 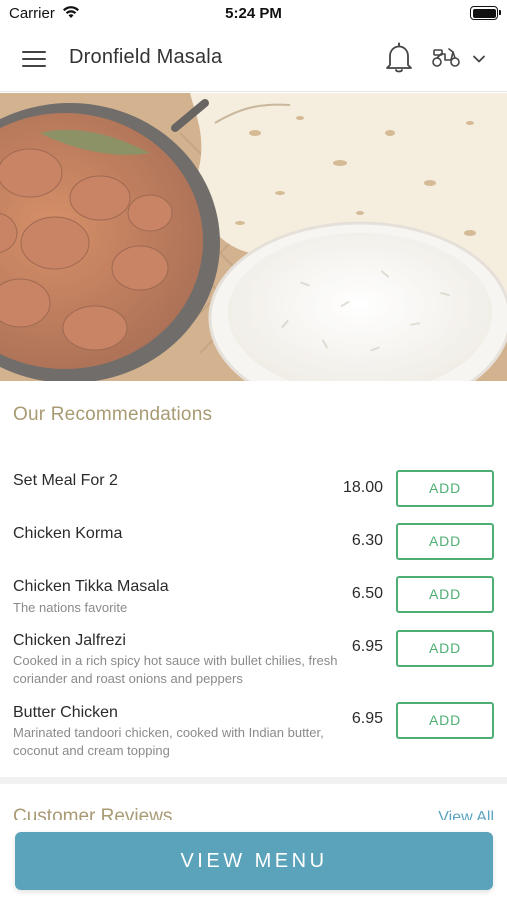 What do you see at coordinates (68, 533) in the screenshot?
I see `item-name: Chicken Korma` at bounding box center [68, 533].